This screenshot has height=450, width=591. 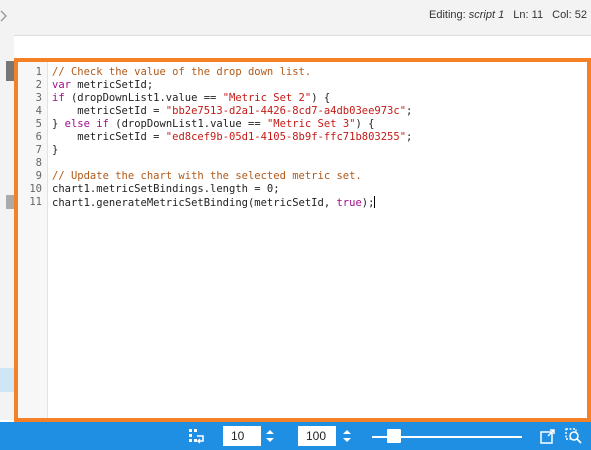 I want to click on editing-label: Editing:, so click(x=447, y=15).